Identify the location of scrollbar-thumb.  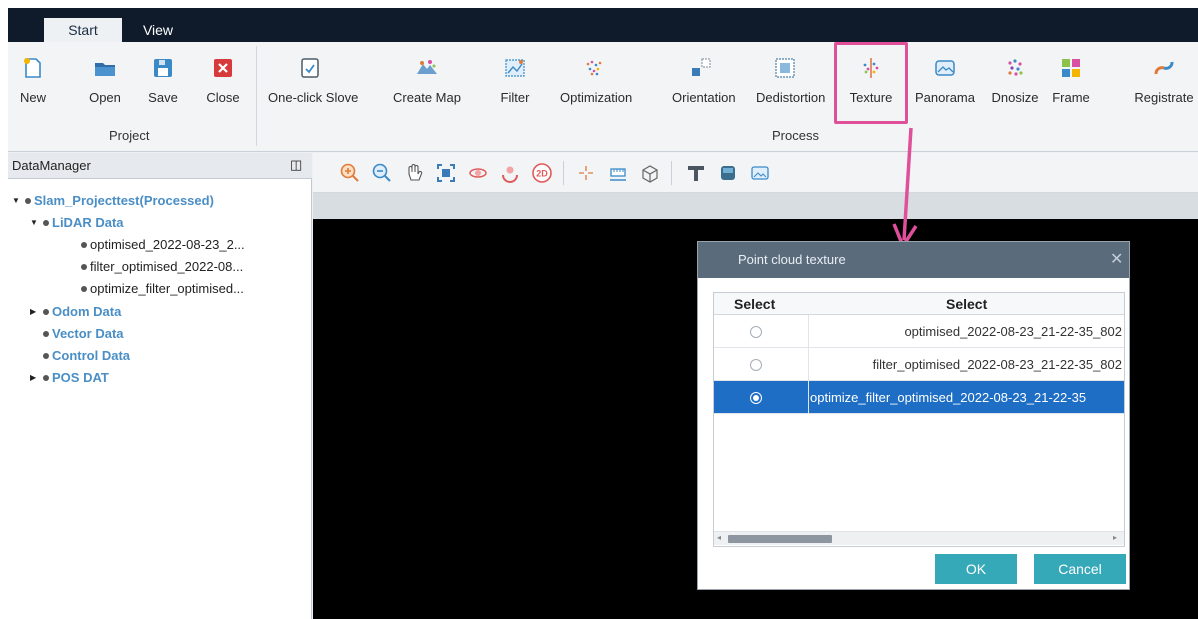
(780, 539).